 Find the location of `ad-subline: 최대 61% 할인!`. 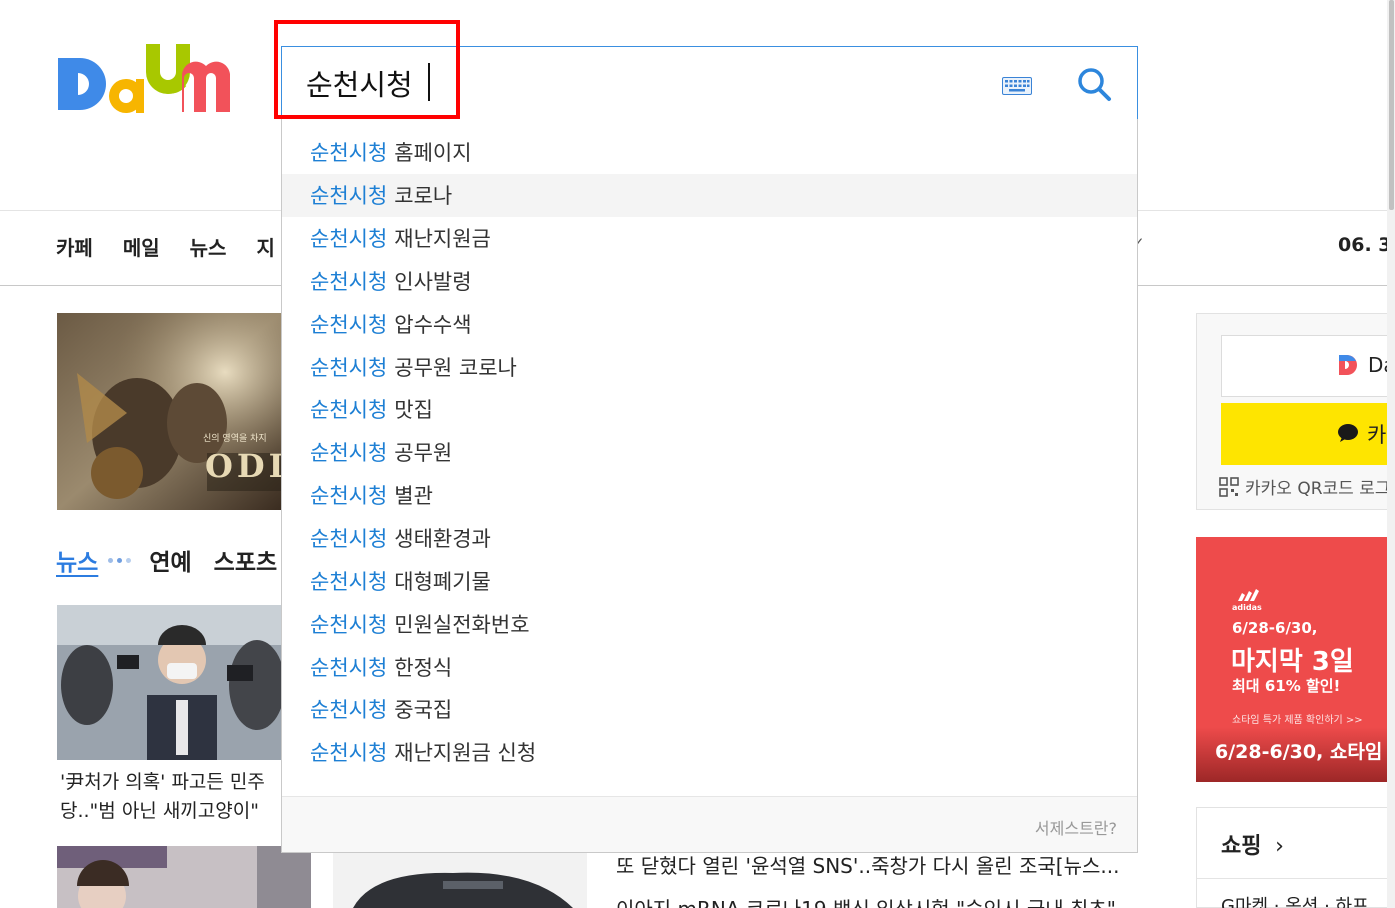

ad-subline: 최대 61% 할인! is located at coordinates (1286, 686).